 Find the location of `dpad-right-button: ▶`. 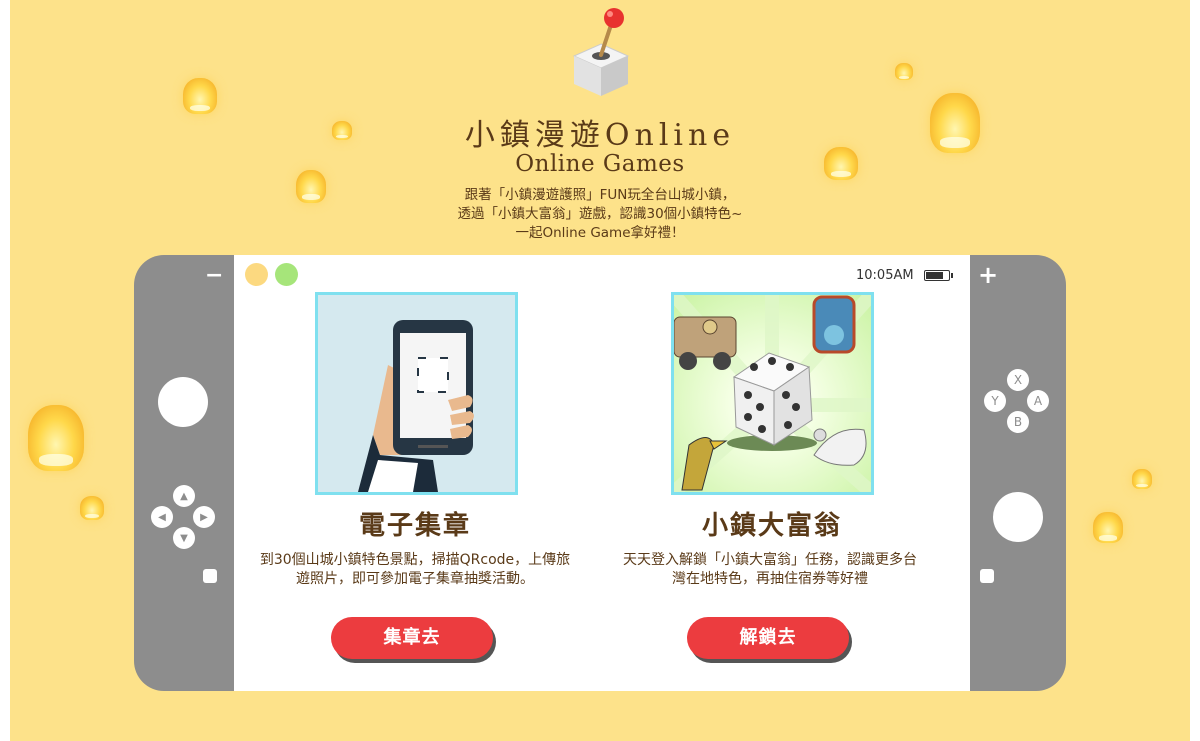

dpad-right-button: ▶ is located at coordinates (204, 517).